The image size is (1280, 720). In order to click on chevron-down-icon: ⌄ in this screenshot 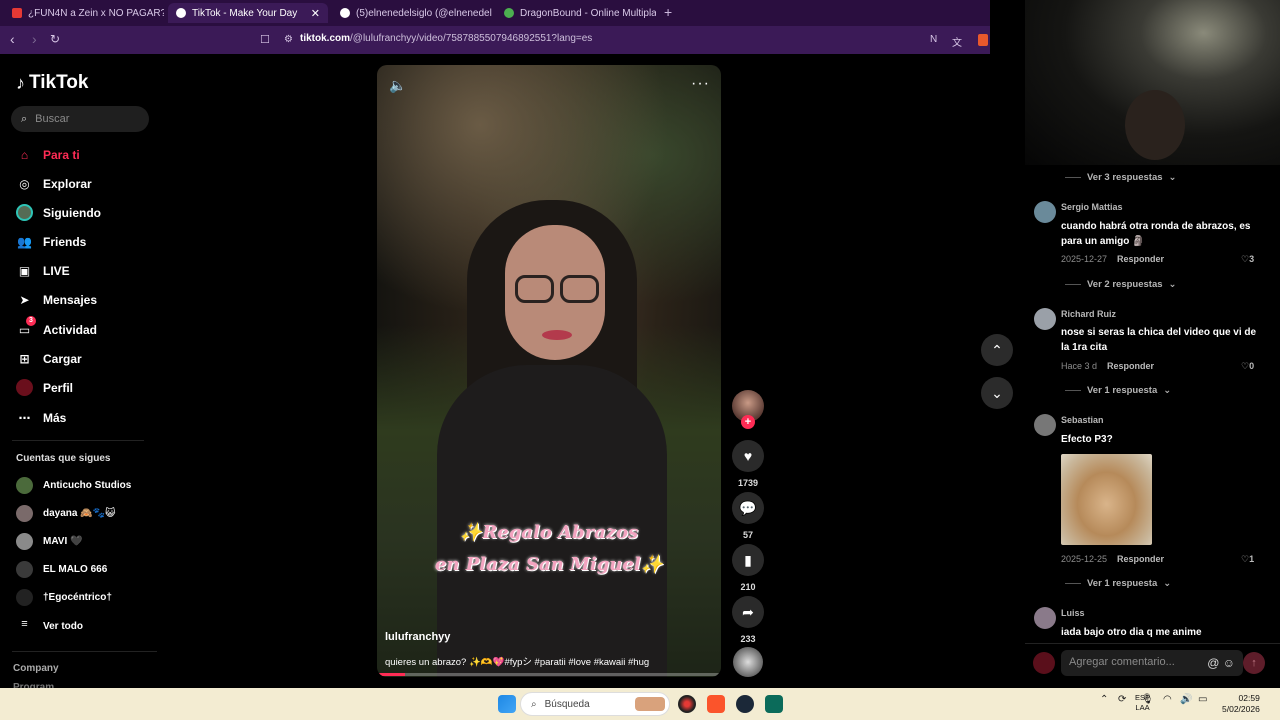, I will do `click(1172, 177)`.